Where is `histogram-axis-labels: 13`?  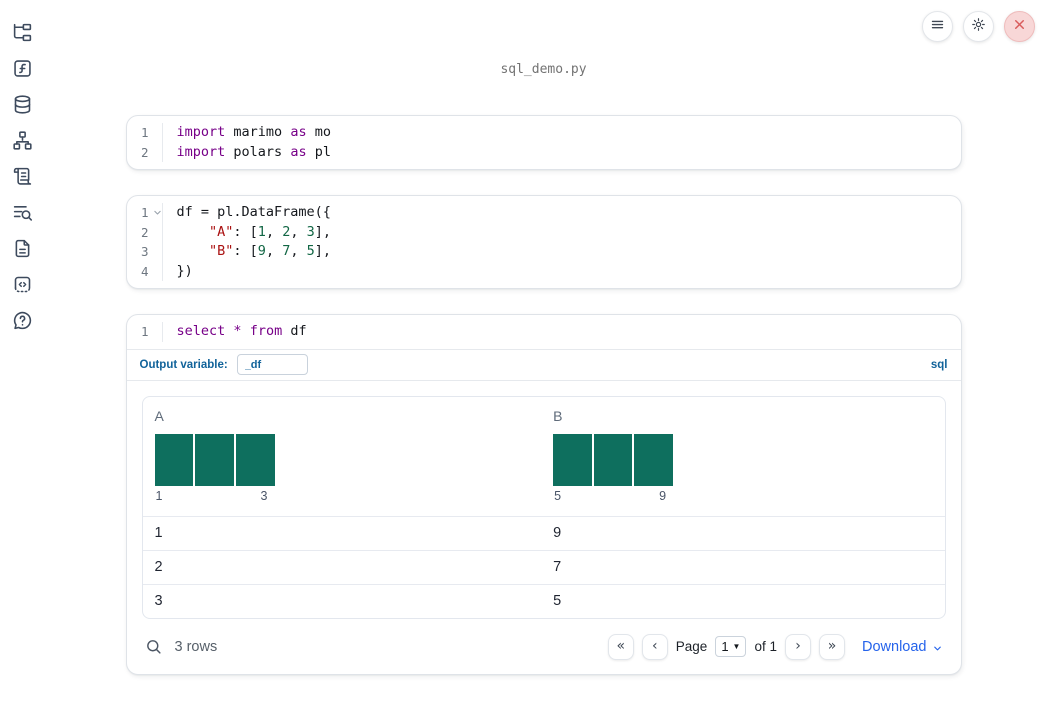 histogram-axis-labels: 13 is located at coordinates (211, 495).